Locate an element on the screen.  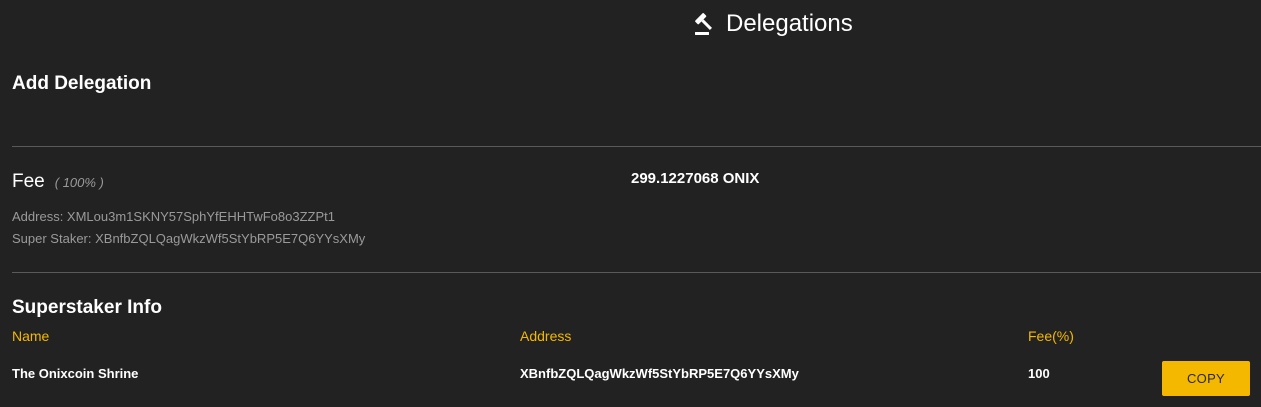
fee-label: Fee is located at coordinates (28, 181).